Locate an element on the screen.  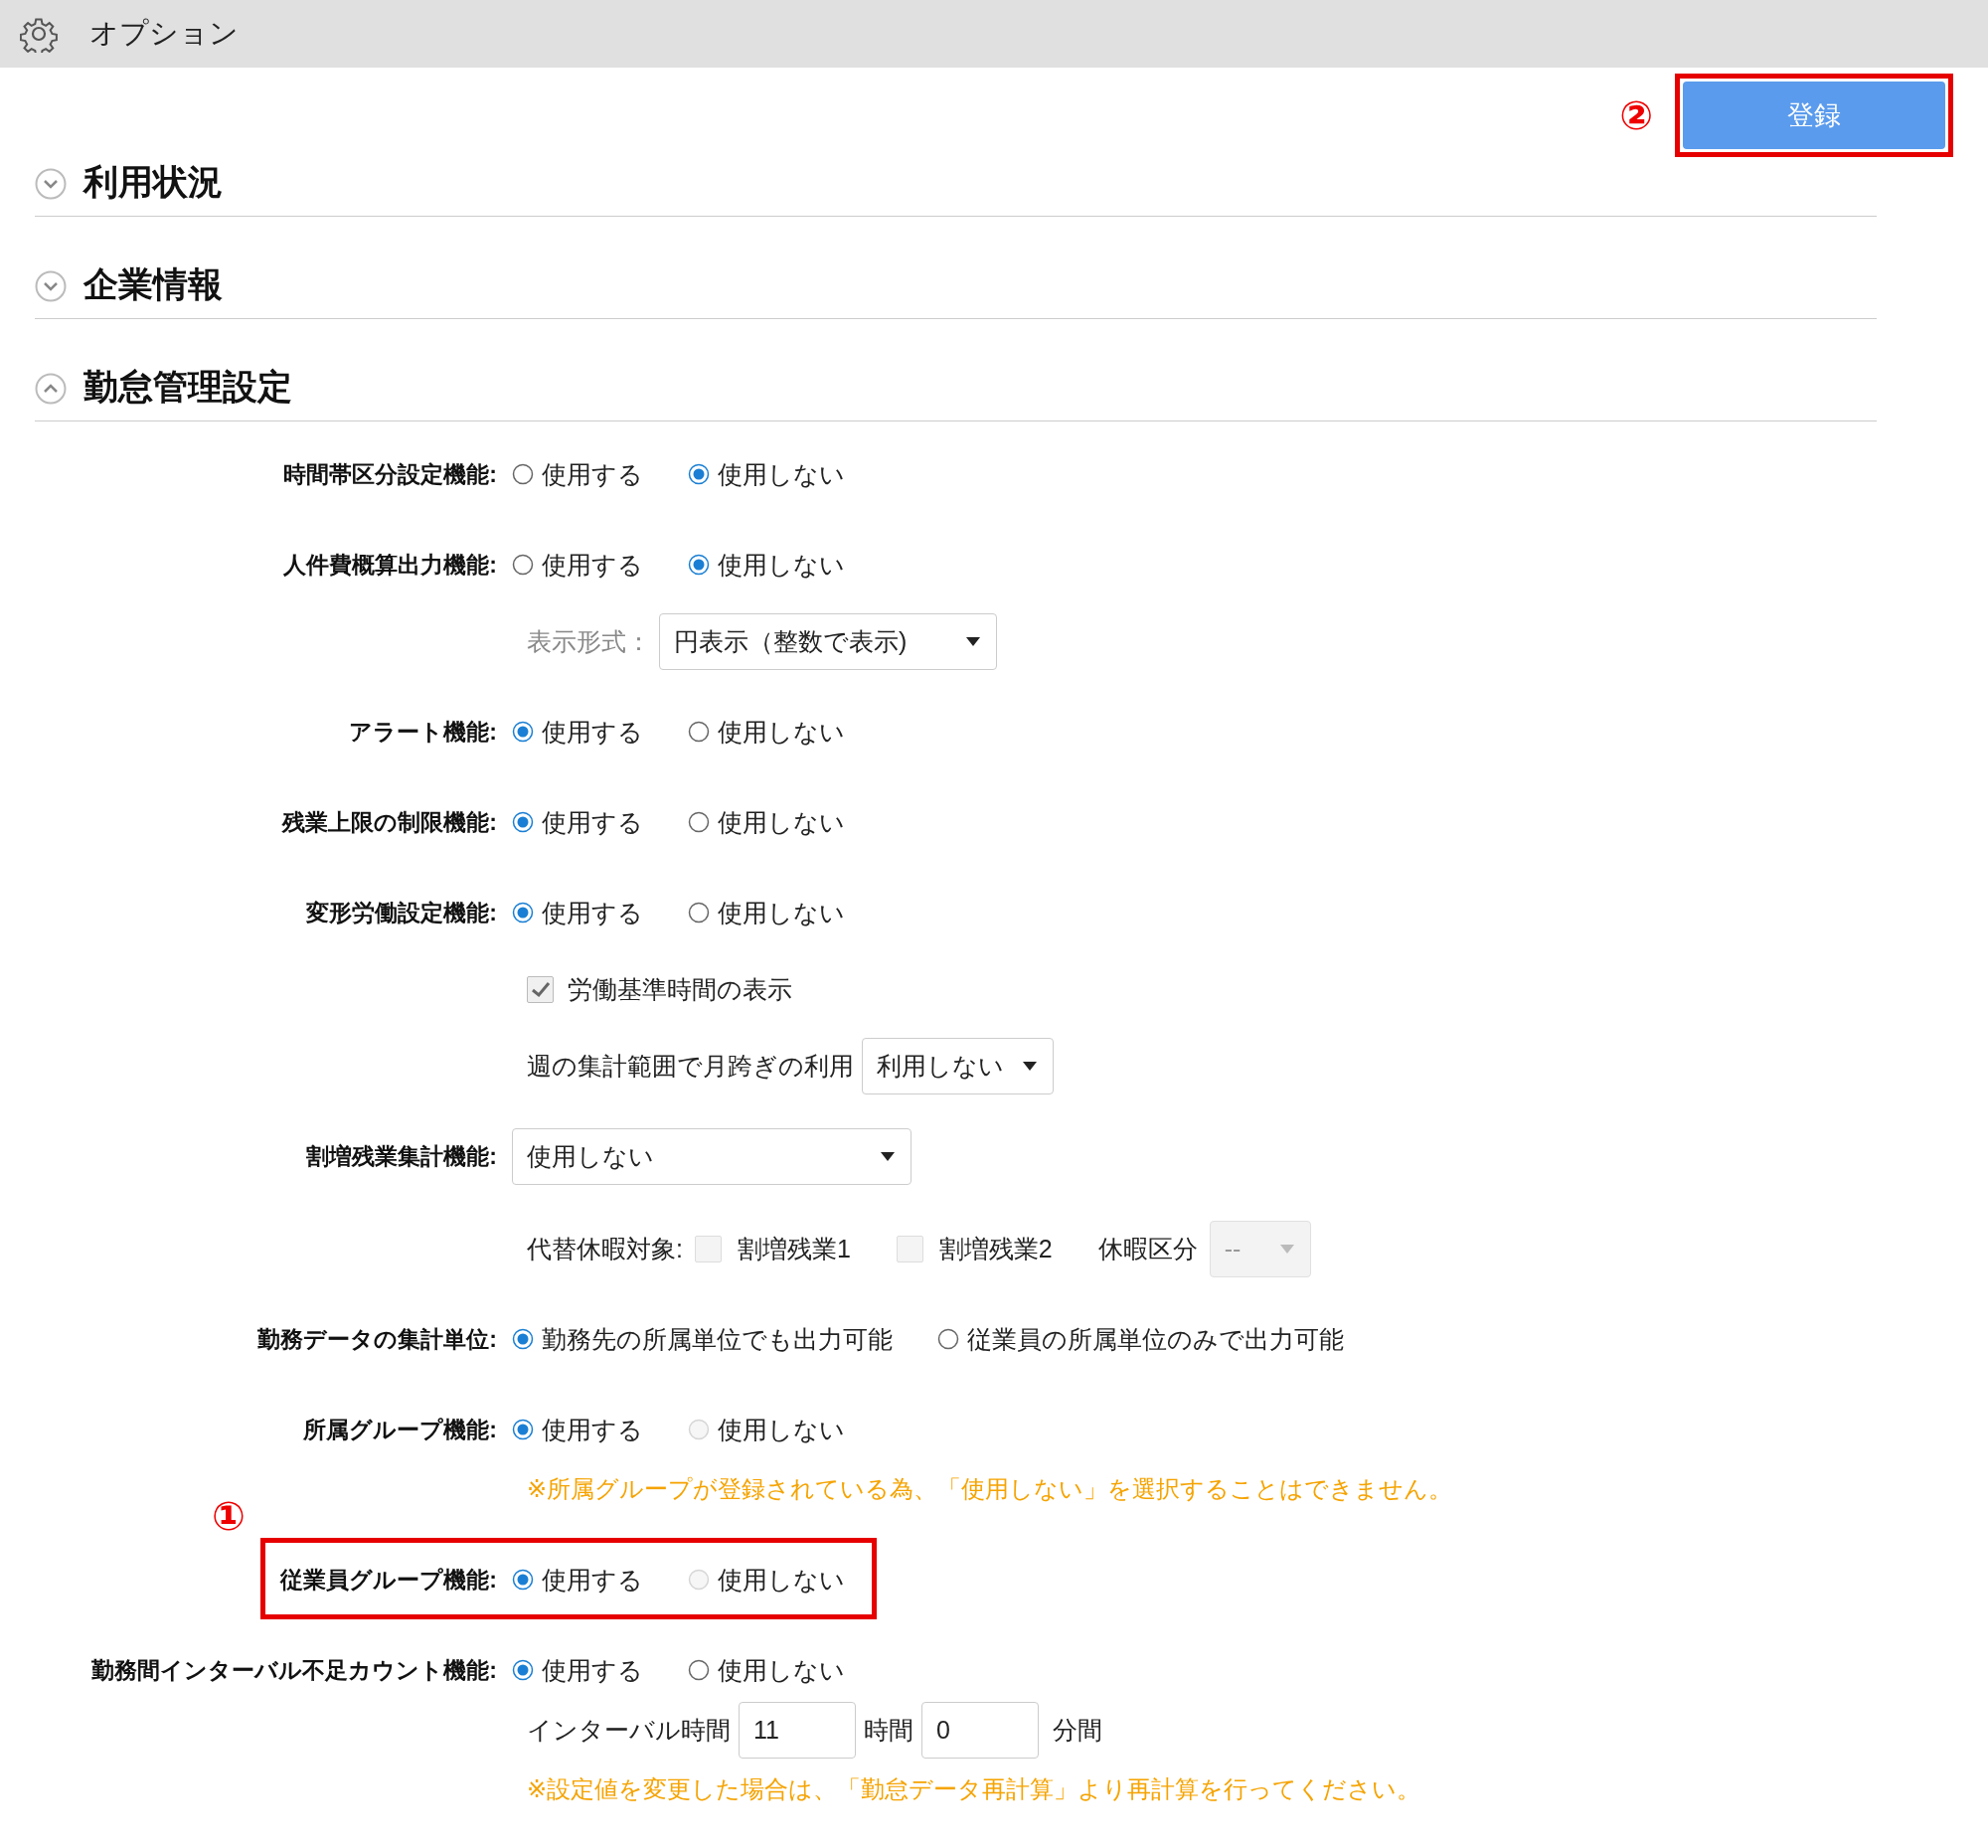
check-mark-icon is located at coordinates (540, 989).